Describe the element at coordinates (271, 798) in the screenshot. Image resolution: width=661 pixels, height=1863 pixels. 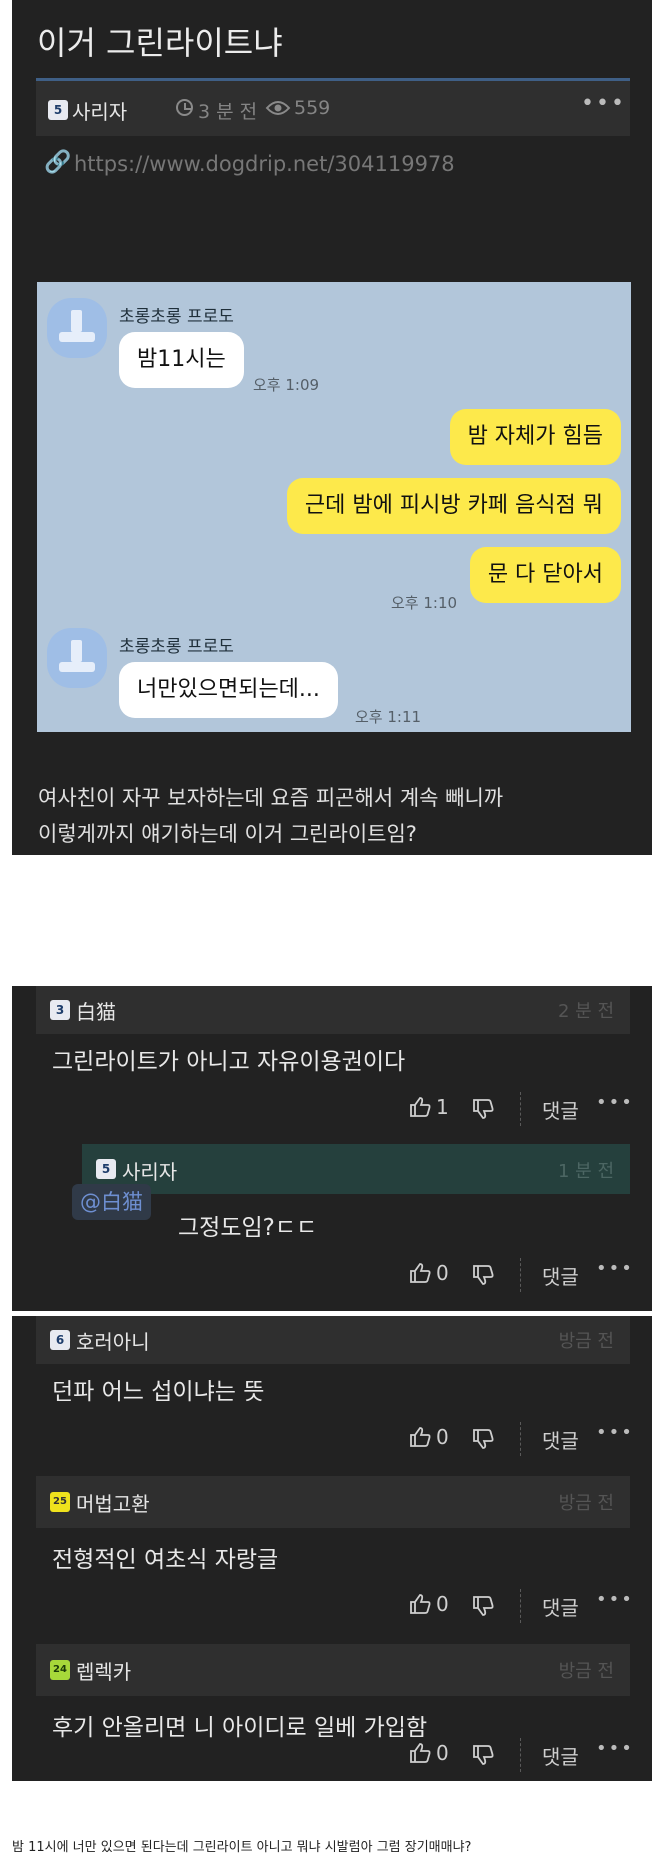
I see `post-body-line: 여사친이 자꾸 보자하는데 요즘 피곤해서 계속 빼니까` at that location.